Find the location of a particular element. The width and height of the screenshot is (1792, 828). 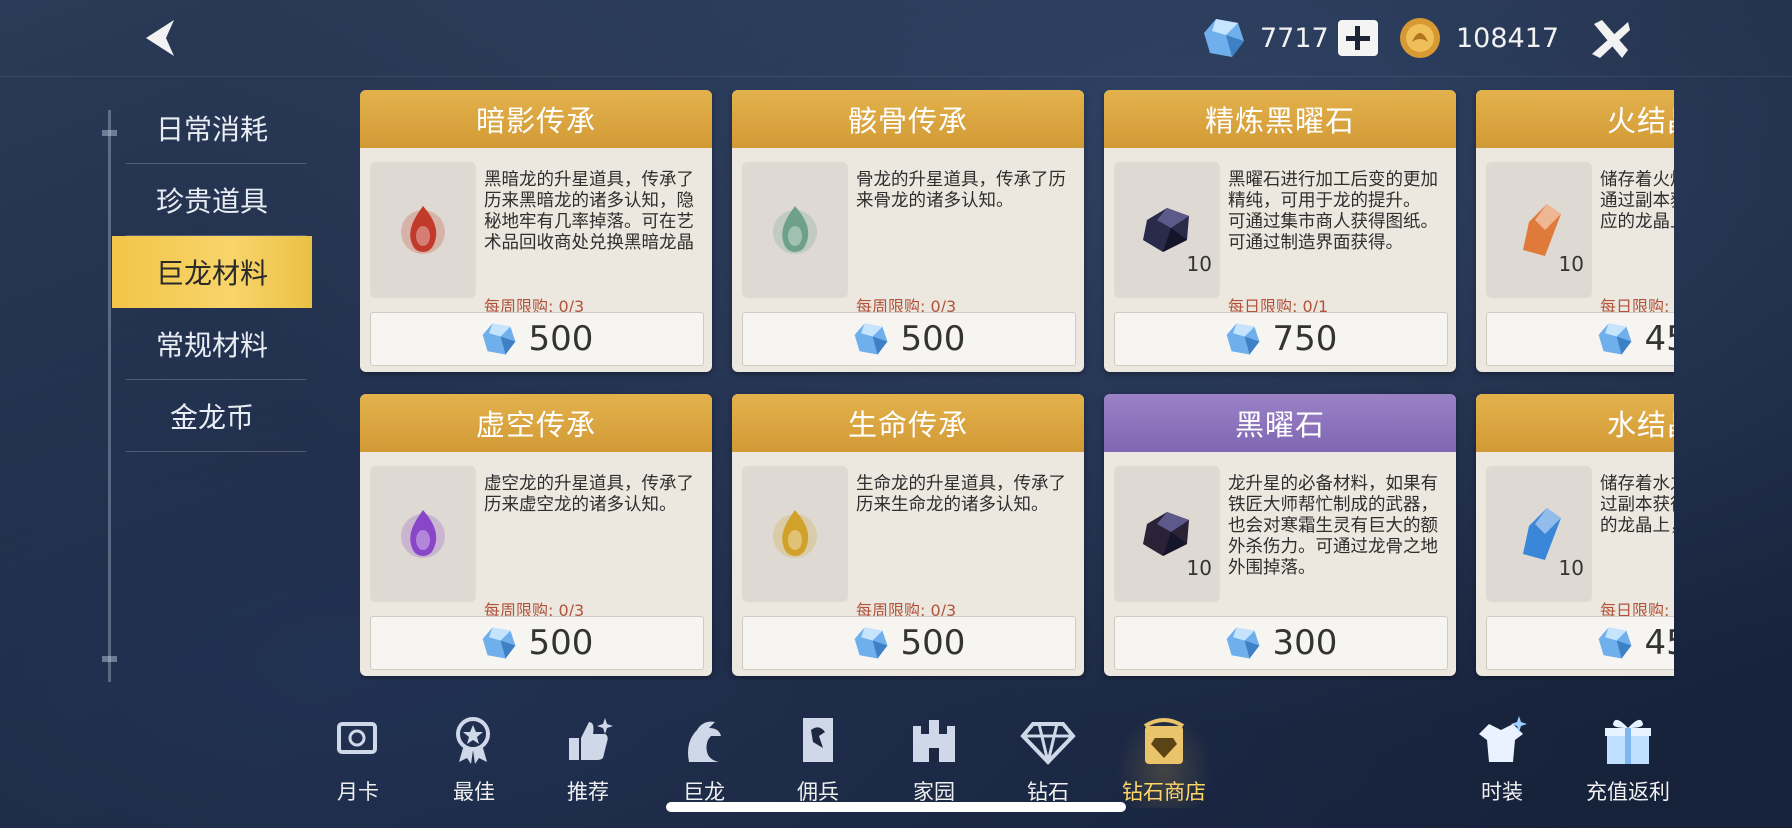

gift-icon is located at coordinates (1628, 741).